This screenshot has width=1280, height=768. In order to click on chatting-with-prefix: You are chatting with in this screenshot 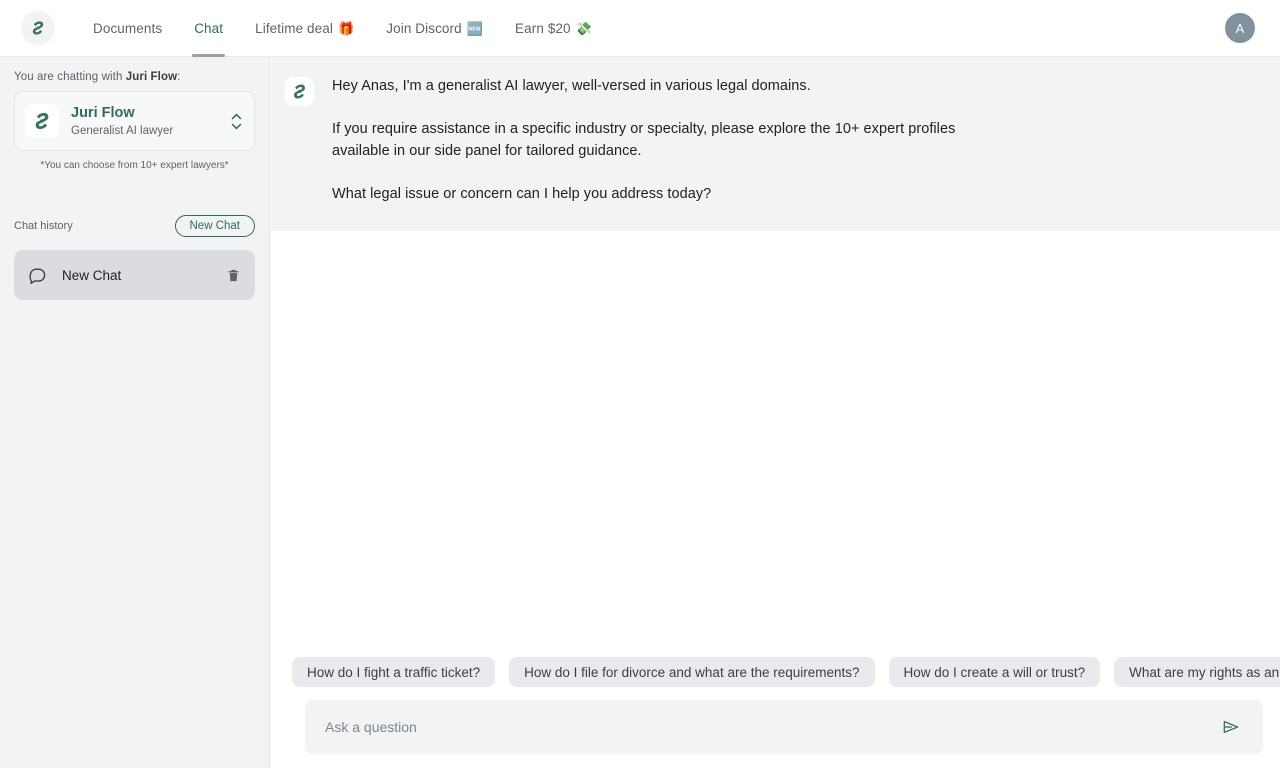, I will do `click(70, 77)`.